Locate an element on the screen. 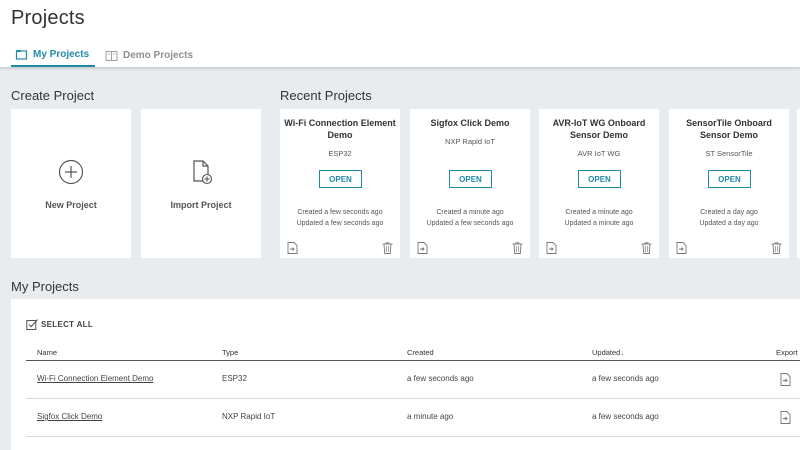  recent-project-created: Created a few seconds ago is located at coordinates (340, 212).